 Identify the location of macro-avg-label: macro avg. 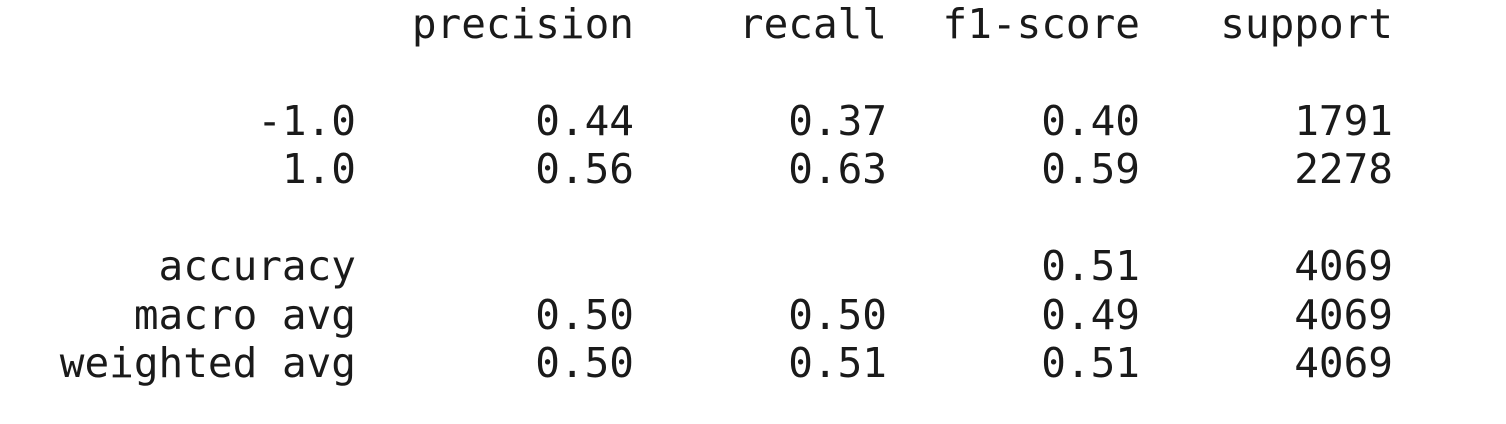
(244, 315).